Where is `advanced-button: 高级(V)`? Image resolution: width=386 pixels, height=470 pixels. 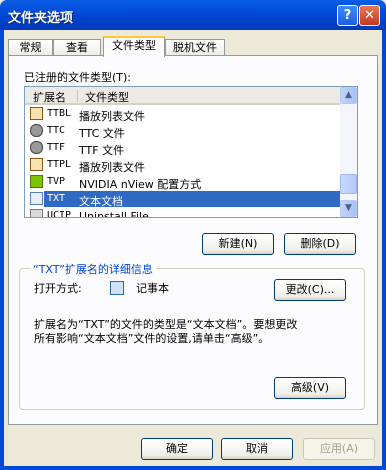 advanced-button: 高级(V) is located at coordinates (310, 388).